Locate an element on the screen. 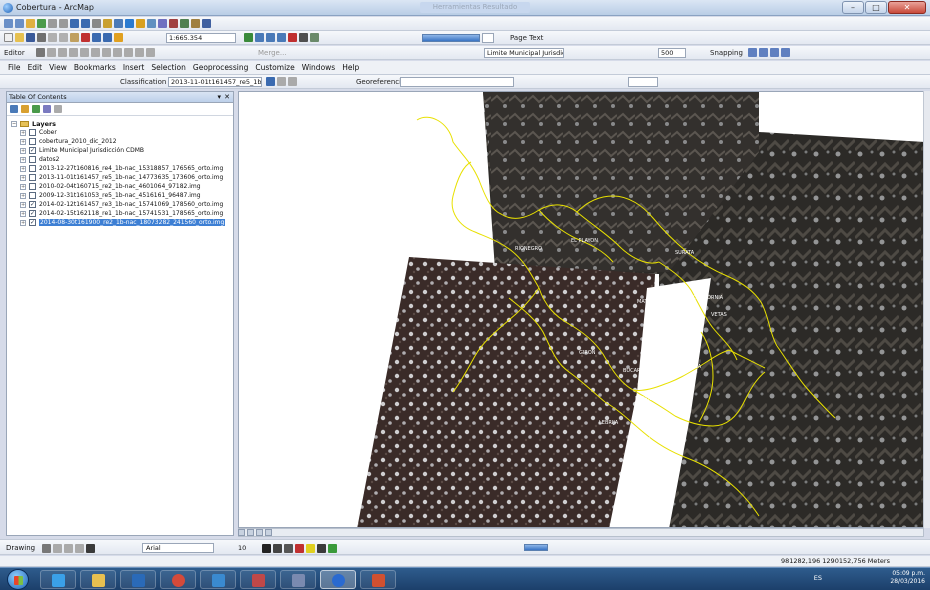 This screenshot has width=930, height=590. forward-icon is located at coordinates (85, 23).